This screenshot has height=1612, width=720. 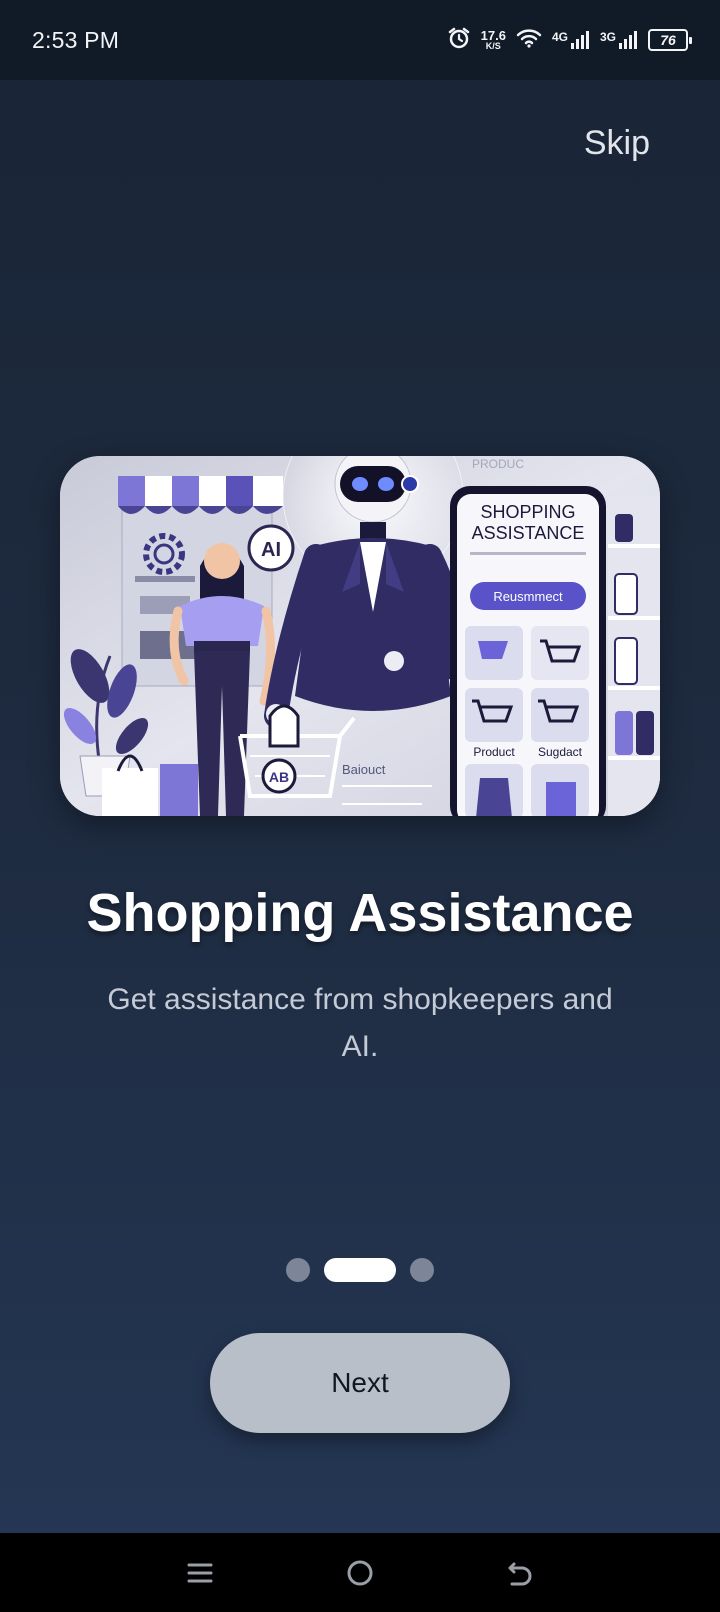 What do you see at coordinates (459, 40) in the screenshot?
I see `alarm-icon` at bounding box center [459, 40].